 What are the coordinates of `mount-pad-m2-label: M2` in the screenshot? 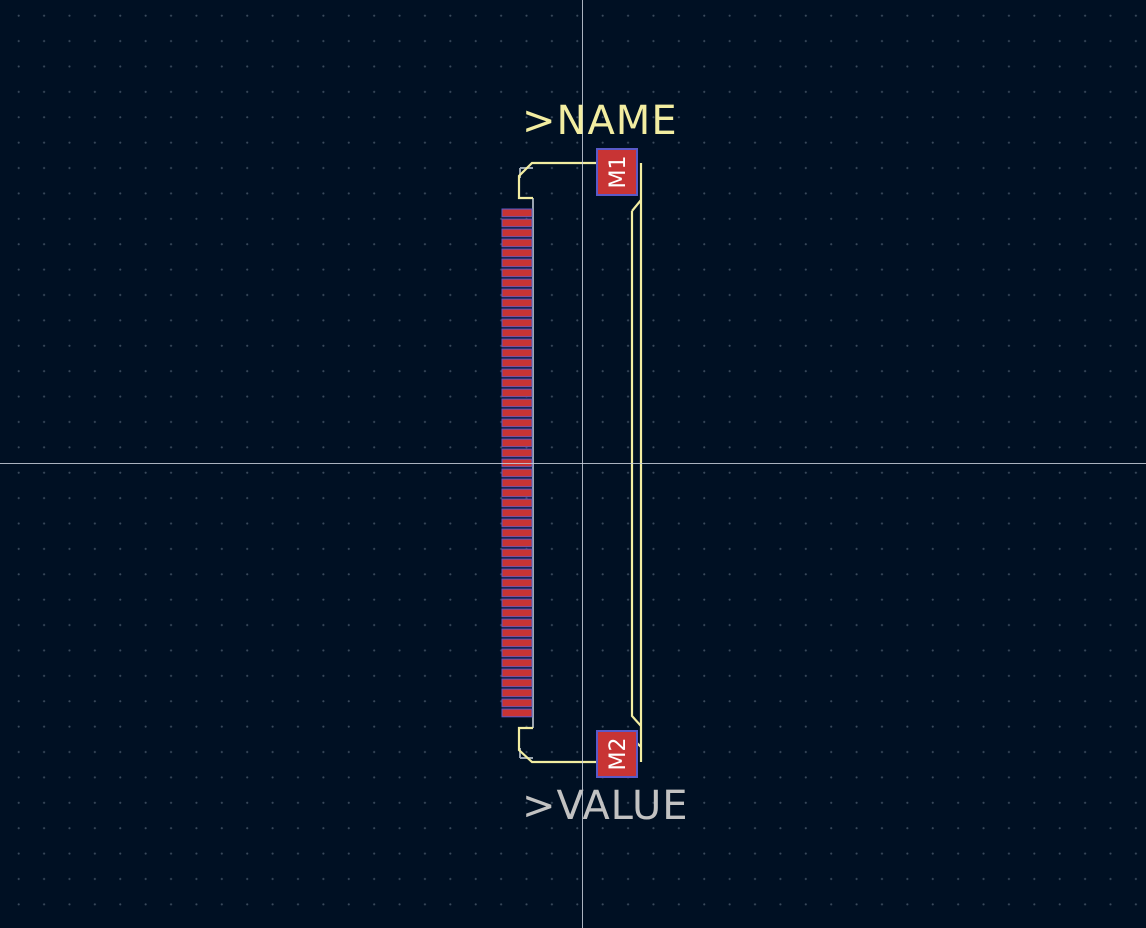 It's located at (618, 754).